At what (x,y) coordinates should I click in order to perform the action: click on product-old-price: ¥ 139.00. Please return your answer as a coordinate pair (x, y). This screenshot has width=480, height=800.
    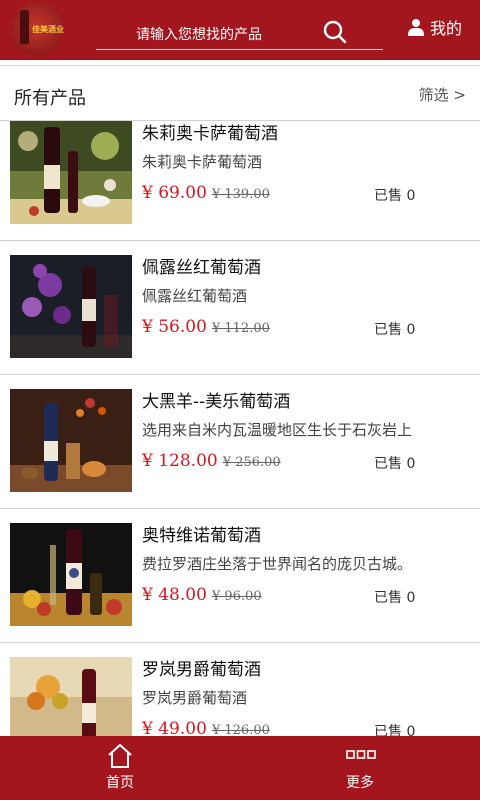
    Looking at the image, I should click on (240, 194).